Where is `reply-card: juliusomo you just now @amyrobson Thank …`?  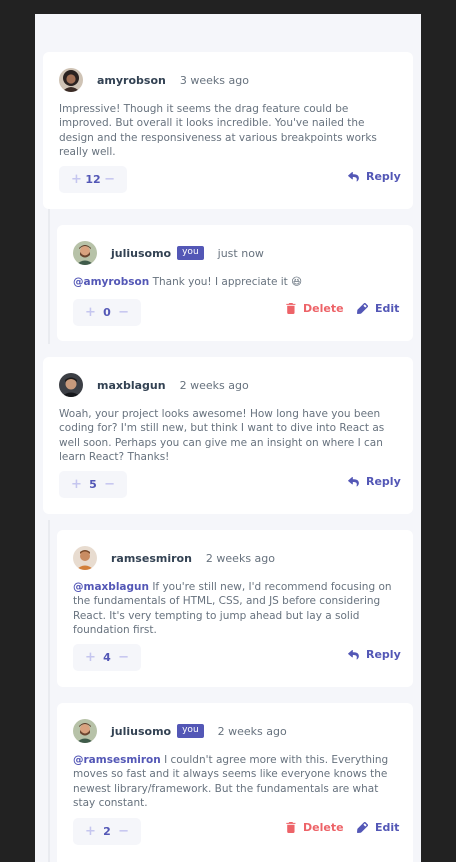
reply-card: juliusomo you just now @amyrobson Thank … is located at coordinates (235, 283).